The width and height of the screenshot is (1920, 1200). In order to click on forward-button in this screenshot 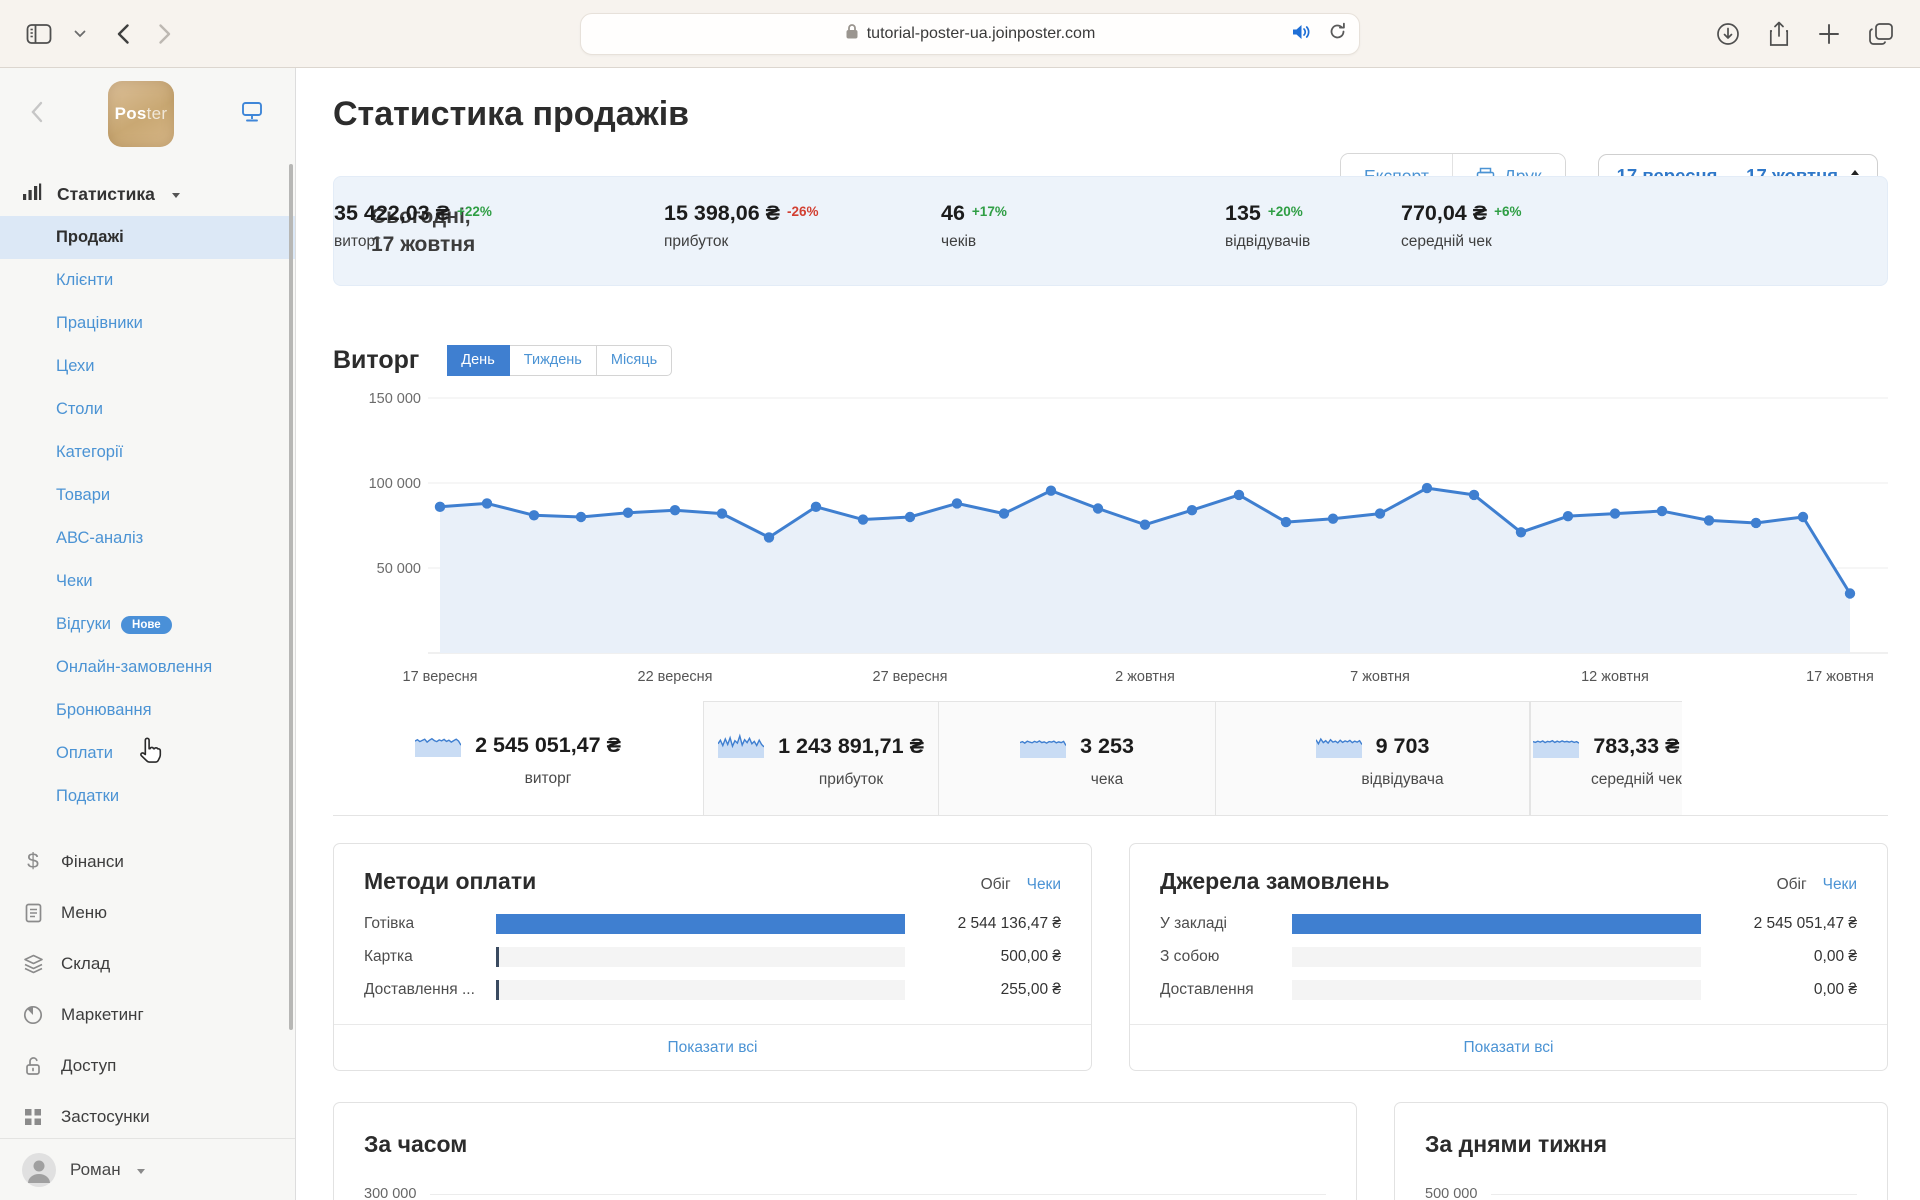, I will do `click(165, 34)`.